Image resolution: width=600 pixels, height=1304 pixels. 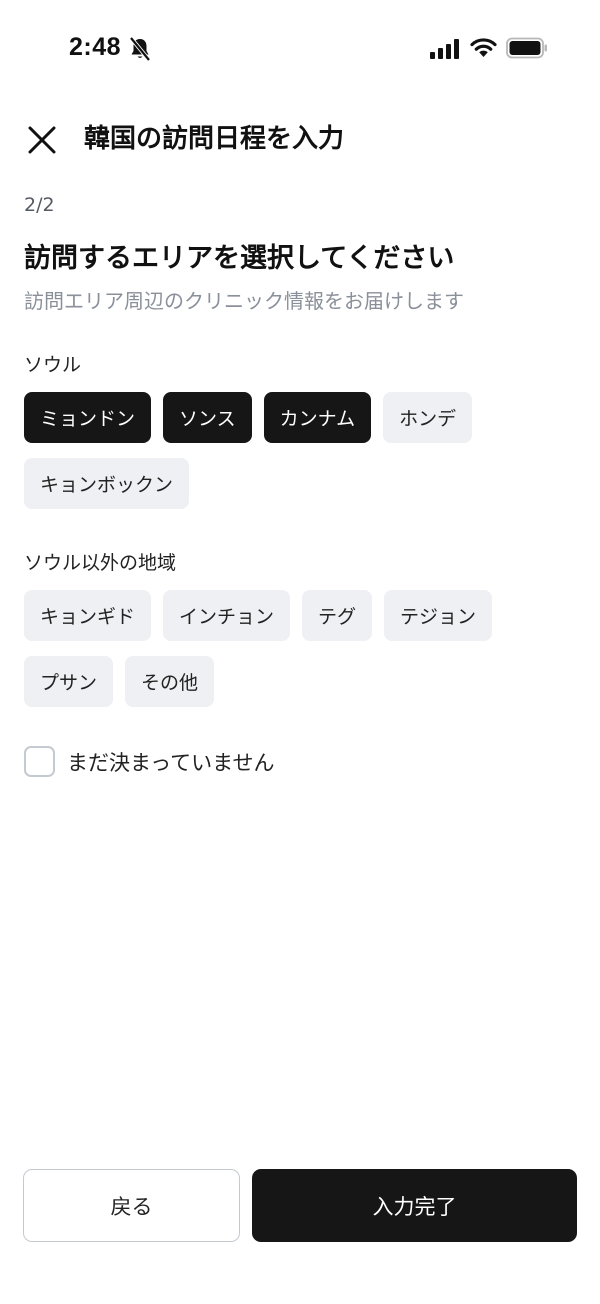 What do you see at coordinates (227, 615) in the screenshot?
I see `chip-incheon: インチョン` at bounding box center [227, 615].